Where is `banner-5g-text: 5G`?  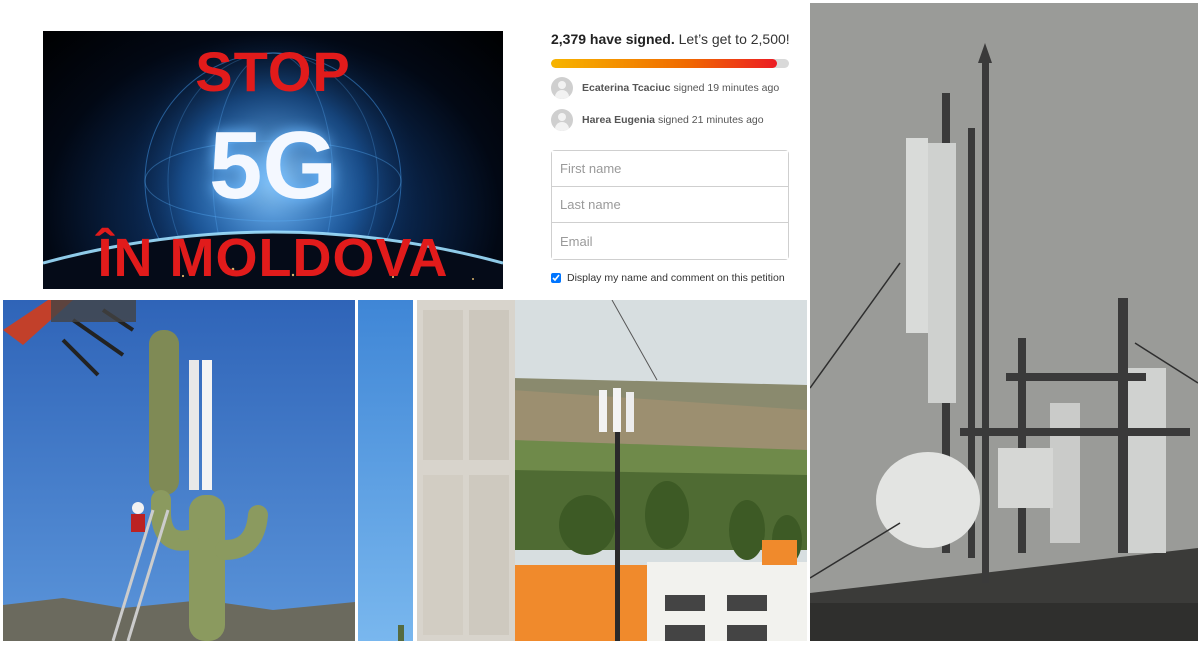
banner-5g-text: 5G is located at coordinates (273, 165).